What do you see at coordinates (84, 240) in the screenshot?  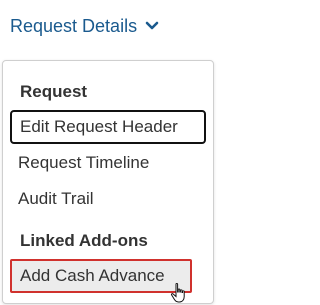 I see `section-header-linked-addons: Linked Add-ons` at bounding box center [84, 240].